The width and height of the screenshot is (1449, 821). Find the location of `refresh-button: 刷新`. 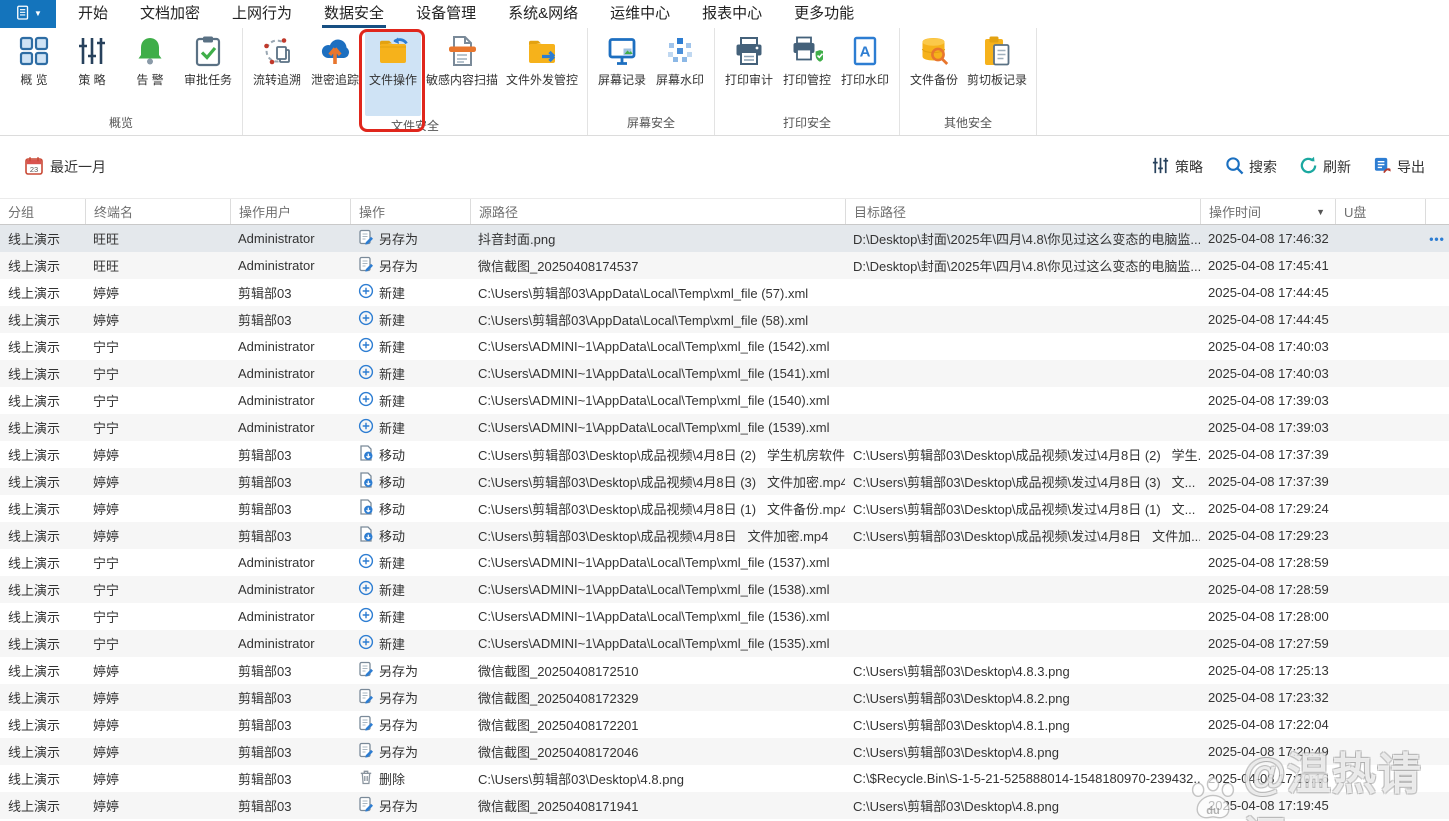

refresh-button: 刷新 is located at coordinates (1325, 167).